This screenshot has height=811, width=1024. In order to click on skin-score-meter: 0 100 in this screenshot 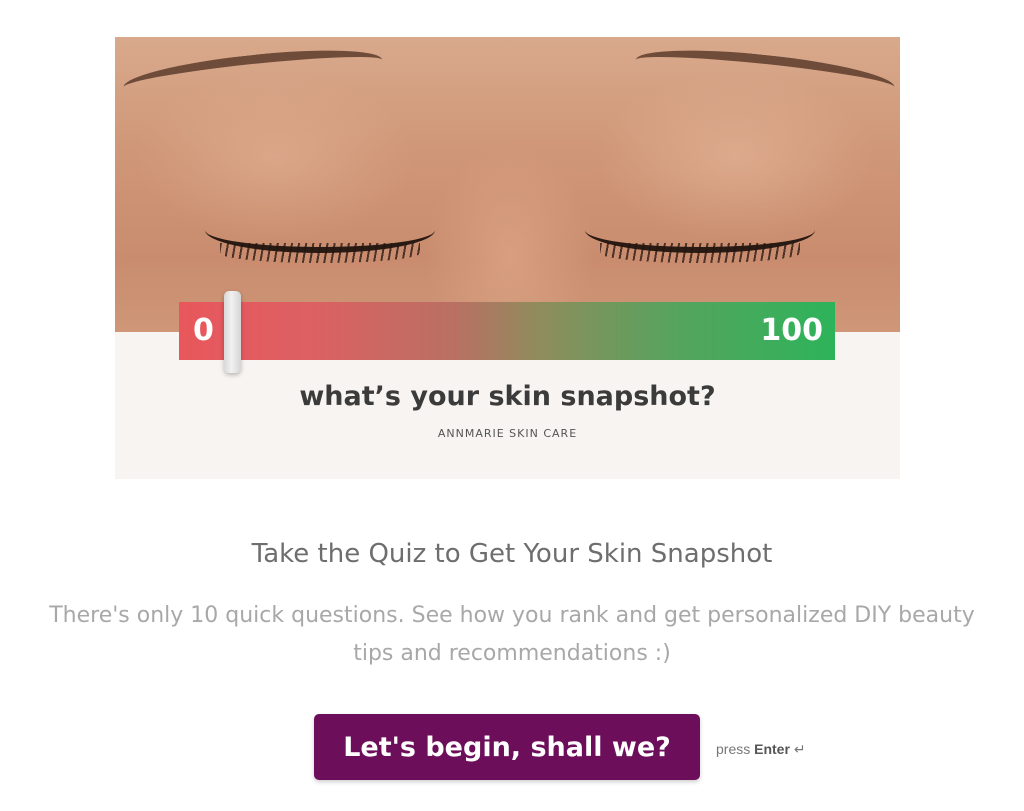, I will do `click(507, 331)`.